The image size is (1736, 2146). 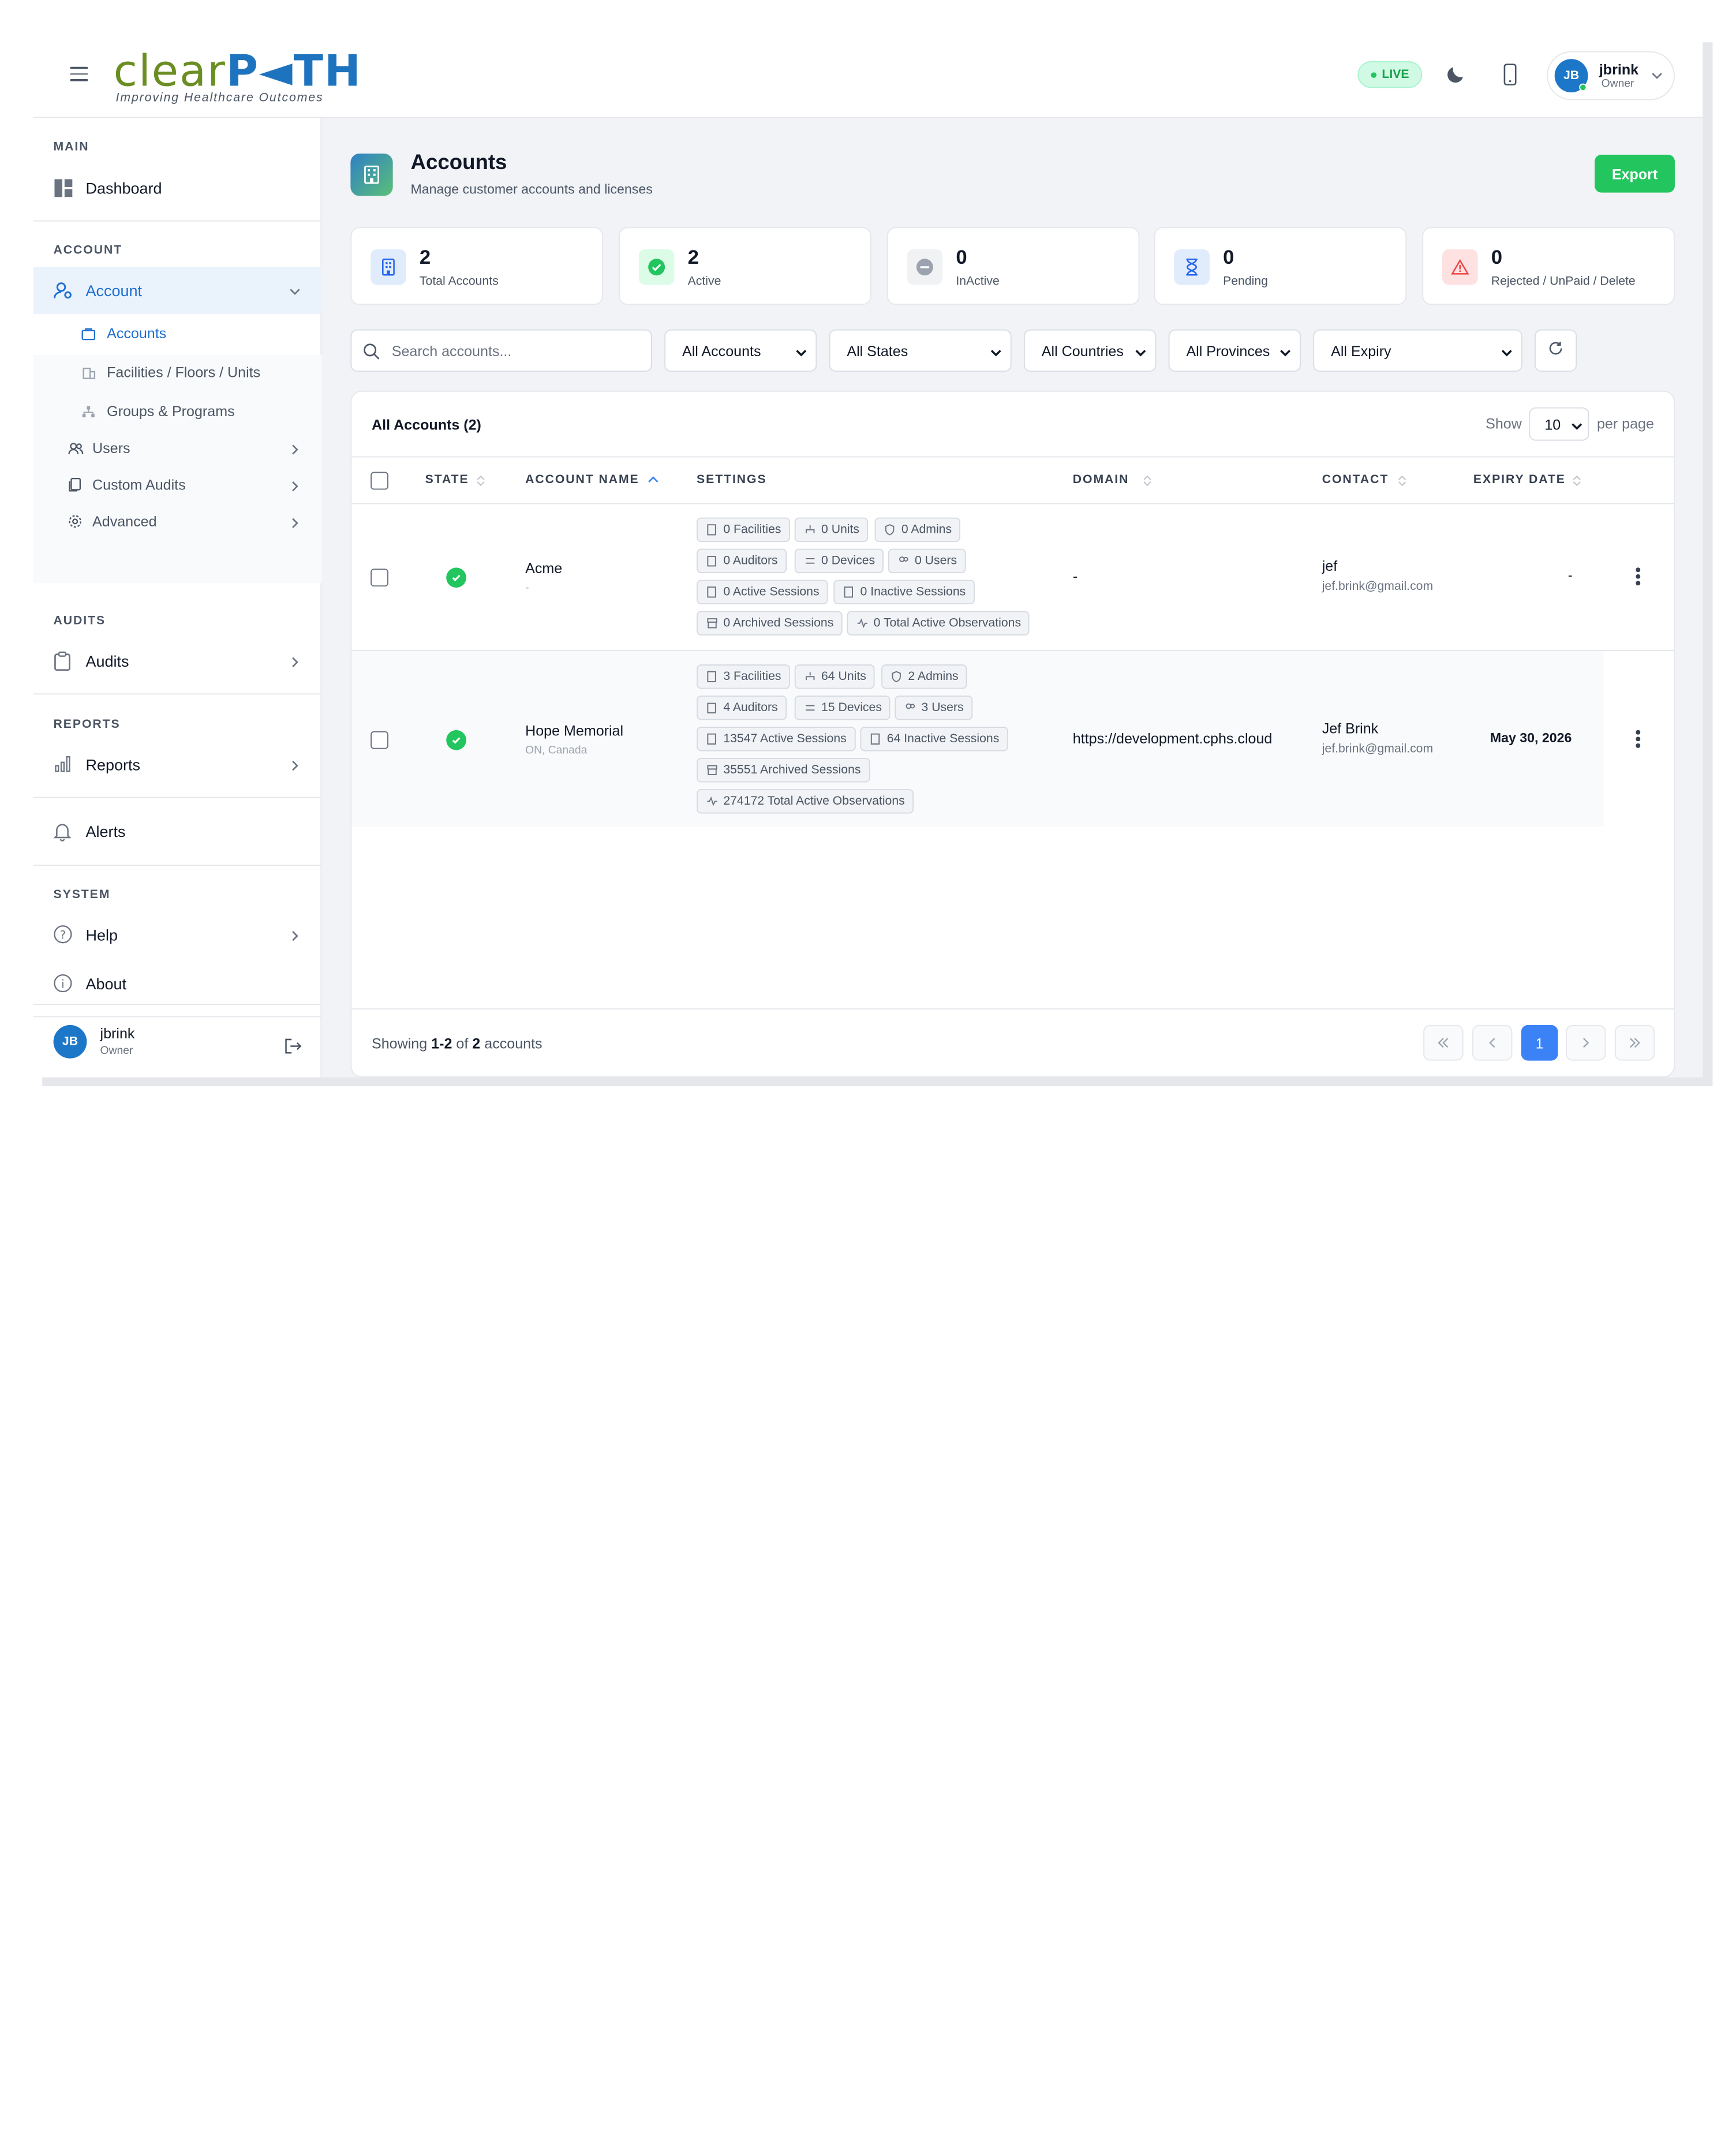 I want to click on filter-countries-select: All Countries, so click(x=1090, y=350).